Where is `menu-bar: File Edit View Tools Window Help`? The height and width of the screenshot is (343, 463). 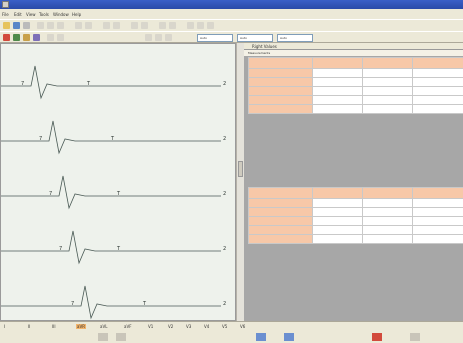 menu-bar: File Edit View Tools Window Help is located at coordinates (231, 14).